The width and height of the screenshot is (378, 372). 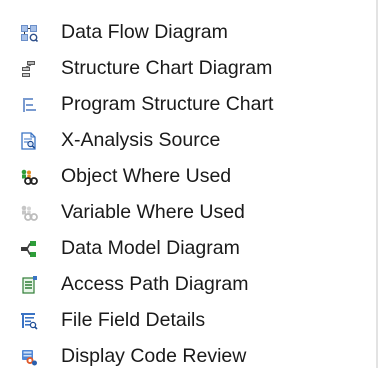 I want to click on menu-item-data-model-diagram: Data Model Diagram, so click(x=188, y=248).